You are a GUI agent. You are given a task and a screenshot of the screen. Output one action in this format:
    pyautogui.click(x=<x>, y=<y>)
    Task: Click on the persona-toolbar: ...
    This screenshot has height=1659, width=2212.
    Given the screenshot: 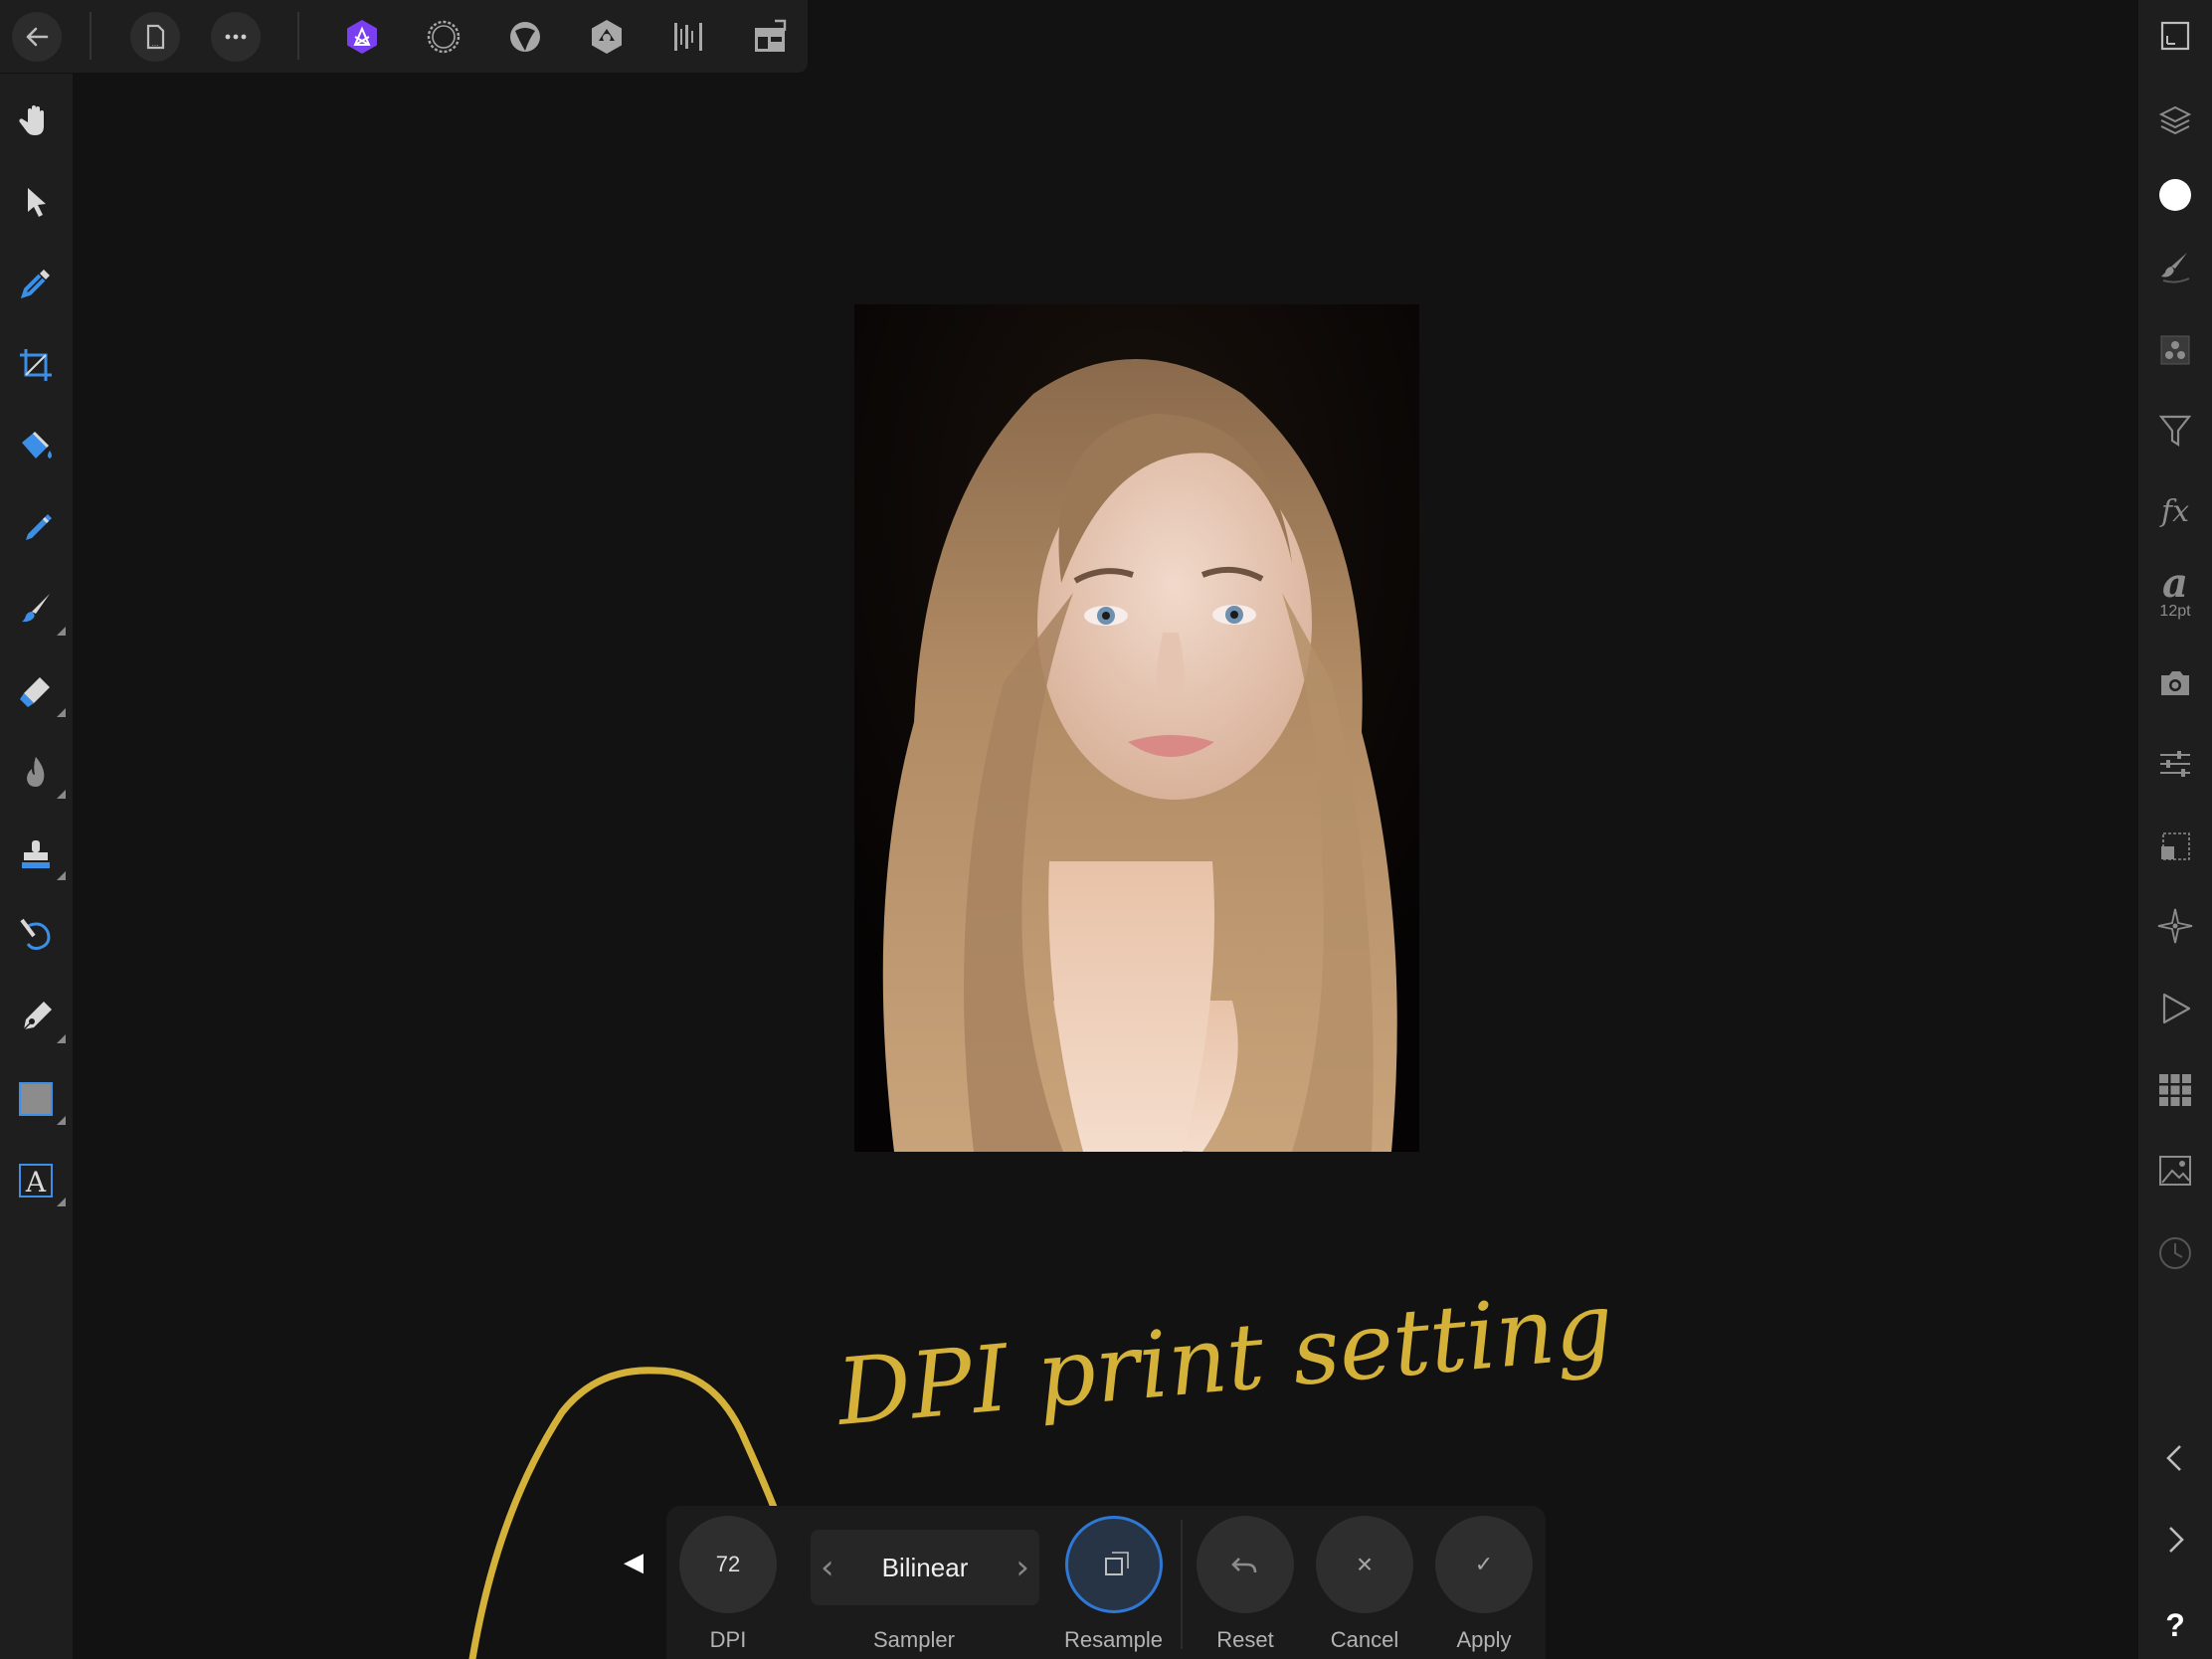 What is the action you would take?
    pyautogui.click(x=404, y=36)
    